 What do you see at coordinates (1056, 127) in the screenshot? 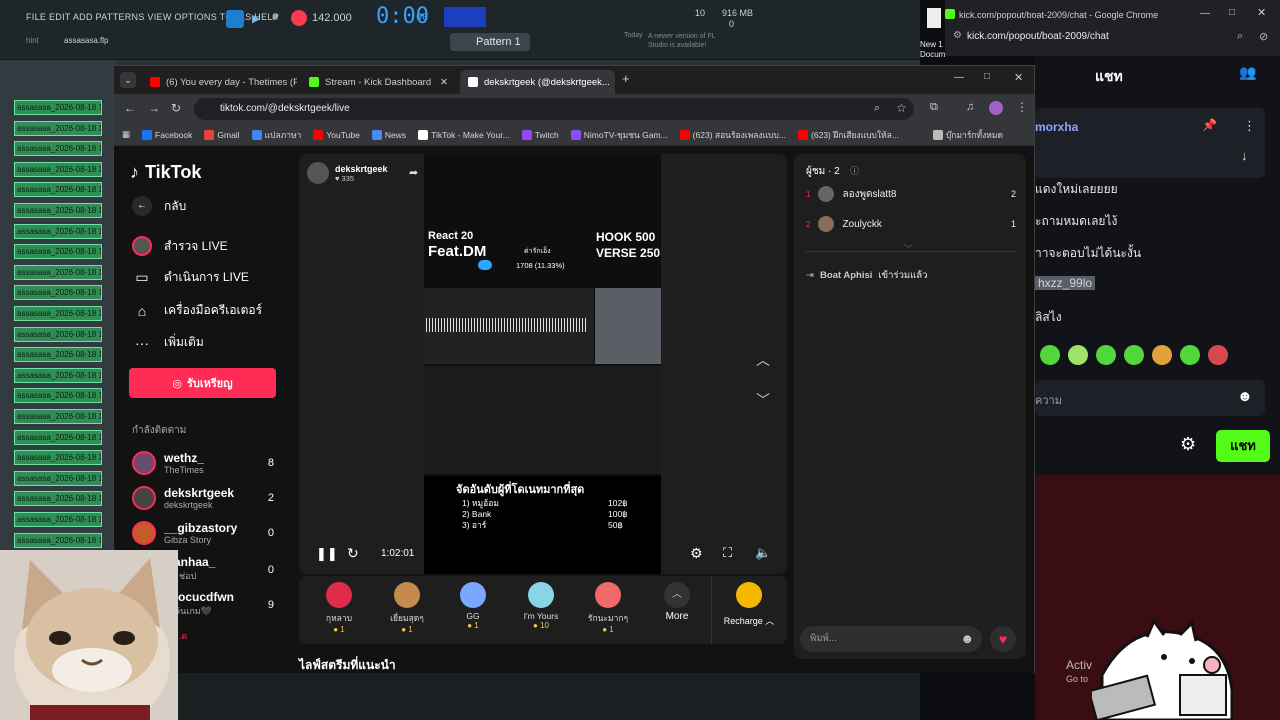
I see `pinned-user: morxha` at bounding box center [1056, 127].